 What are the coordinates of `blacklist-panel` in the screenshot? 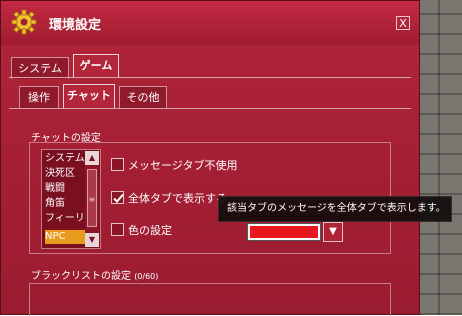 It's located at (210, 299).